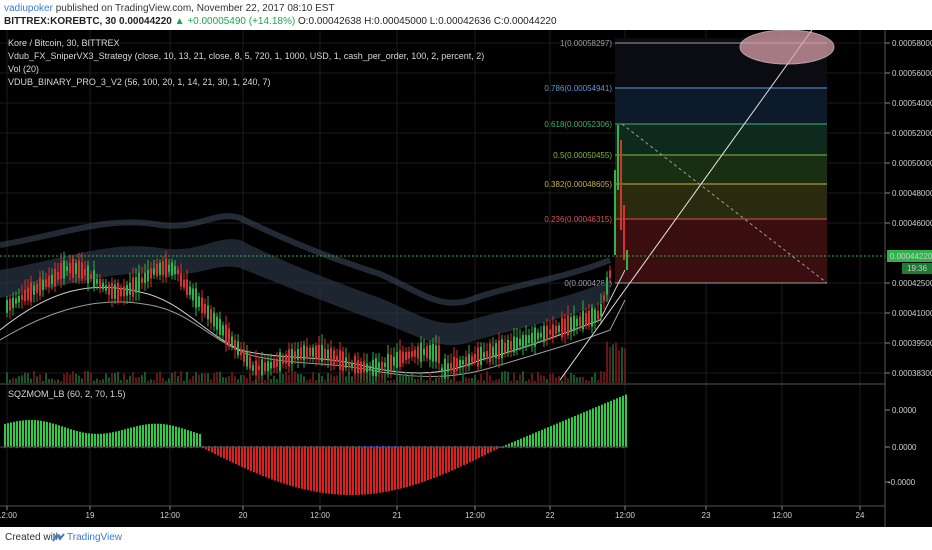 The width and height of the screenshot is (932, 550). I want to click on time-tick: 22, so click(550, 515).